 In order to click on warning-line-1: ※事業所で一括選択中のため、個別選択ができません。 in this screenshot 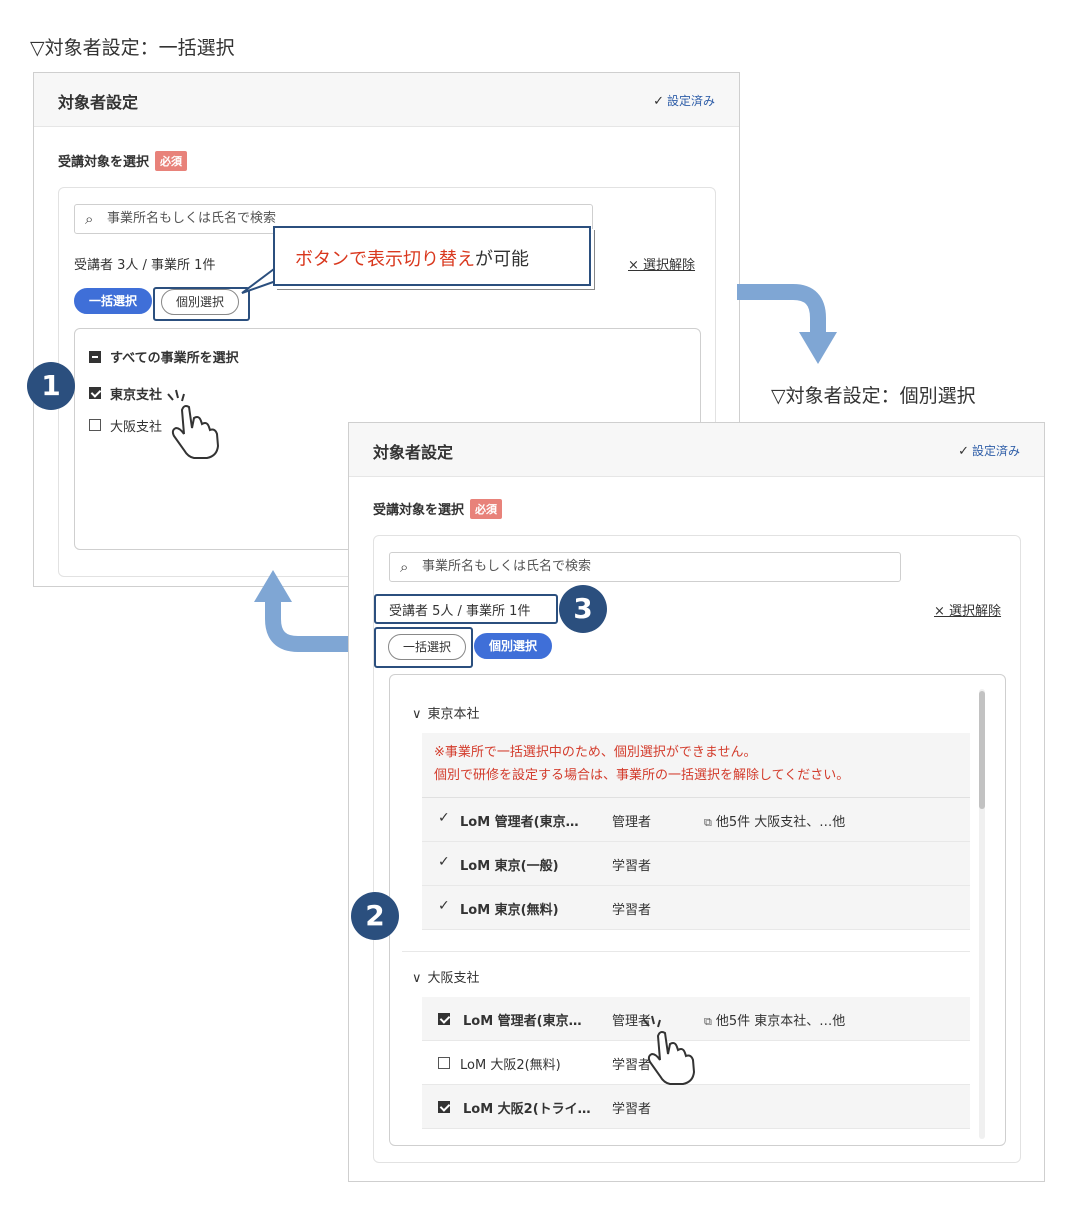, I will do `click(595, 752)`.